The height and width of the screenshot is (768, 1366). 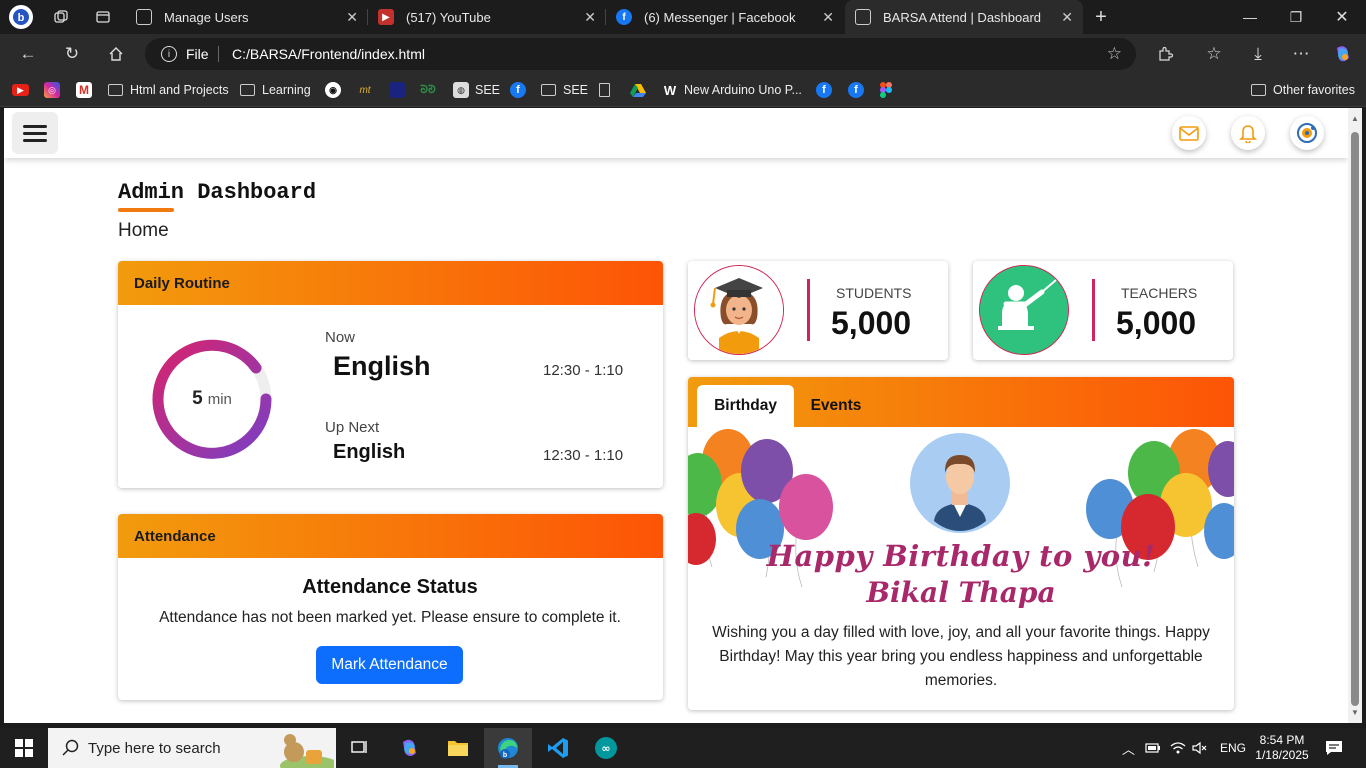 What do you see at coordinates (431, 90) in the screenshot?
I see `geeksforgeeks-bookmark-icon: ᘐᘑ` at bounding box center [431, 90].